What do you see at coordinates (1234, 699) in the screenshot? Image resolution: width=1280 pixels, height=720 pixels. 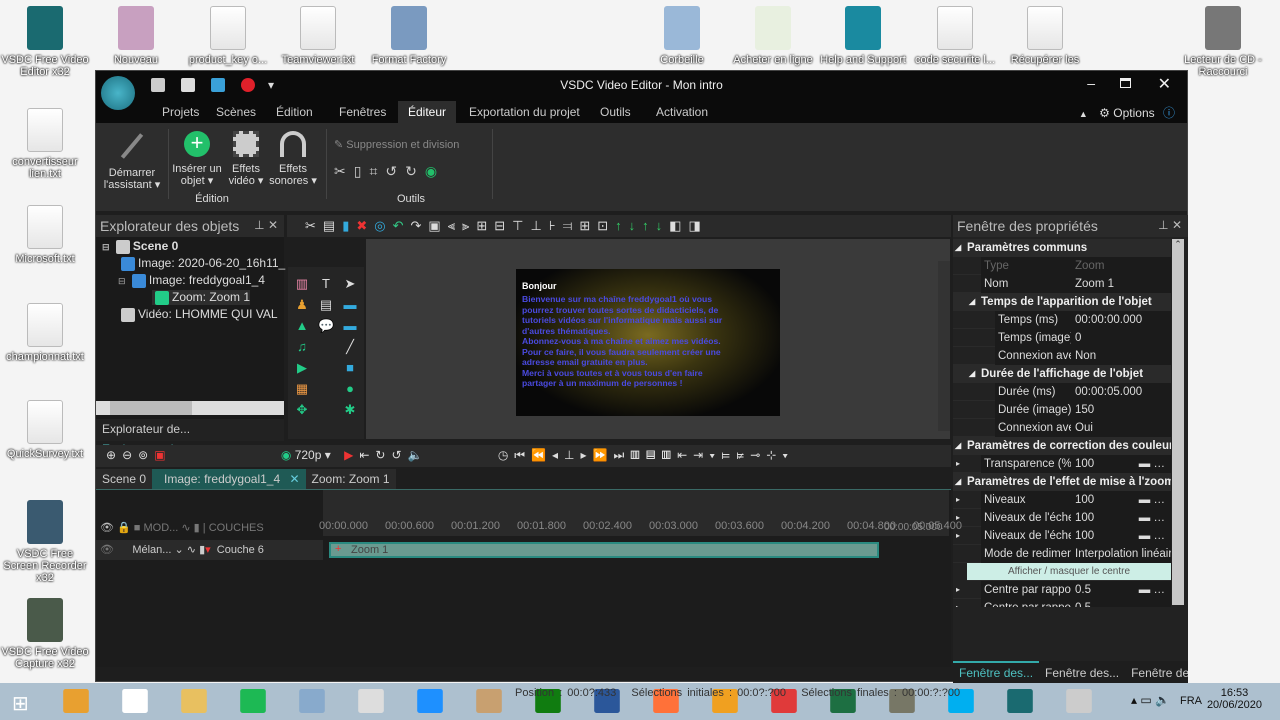 I see `clock: 16:53 20/06/2020` at bounding box center [1234, 699].